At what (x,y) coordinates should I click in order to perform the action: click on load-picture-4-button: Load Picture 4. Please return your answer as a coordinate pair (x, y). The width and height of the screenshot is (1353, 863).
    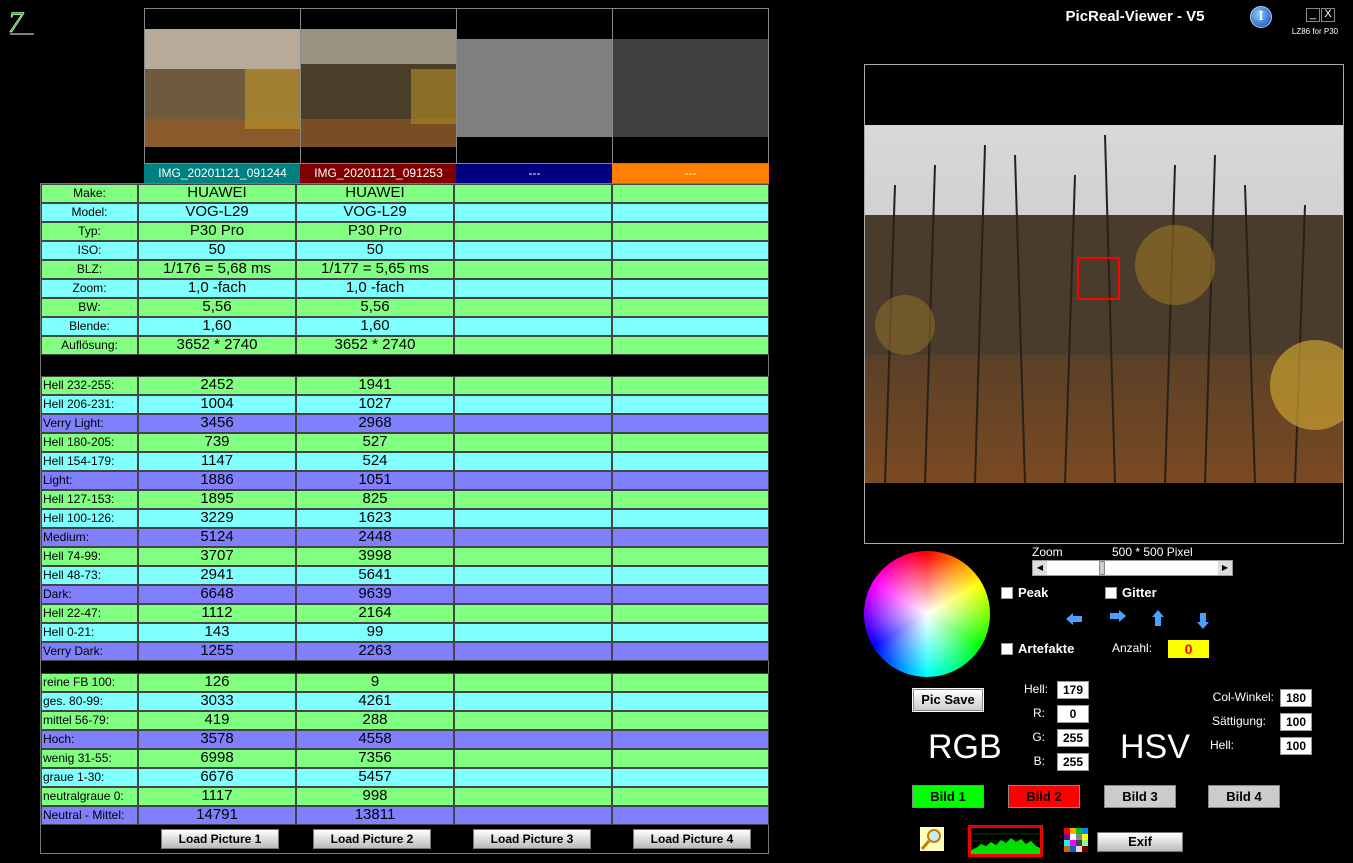
    Looking at the image, I should click on (692, 839).